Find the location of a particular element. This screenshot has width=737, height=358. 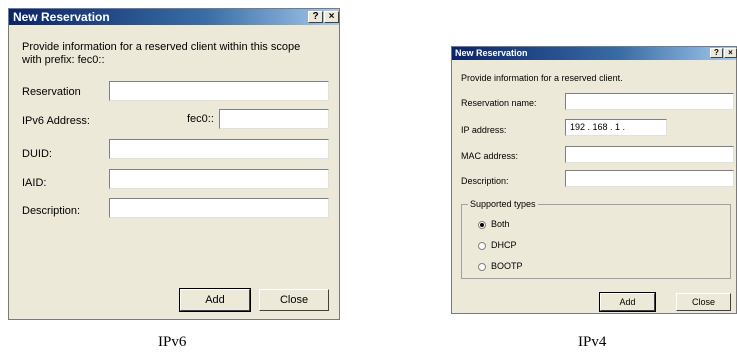

prefix-label: fec0:: is located at coordinates (200, 119).